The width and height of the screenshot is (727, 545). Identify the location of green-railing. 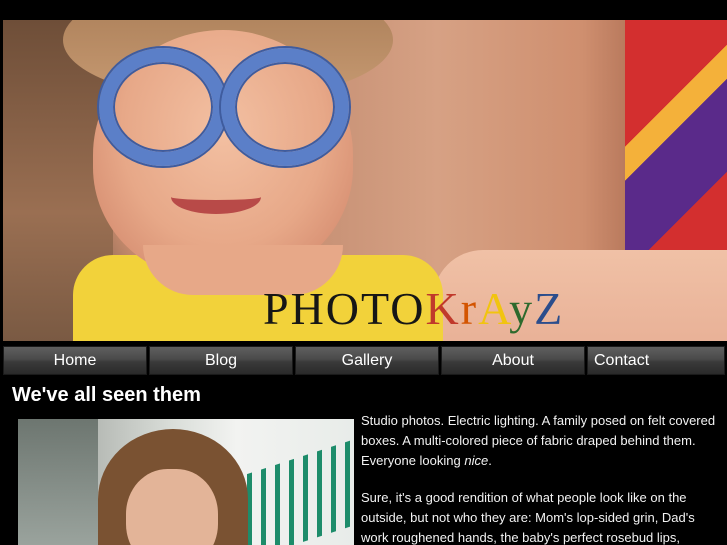
(293, 492).